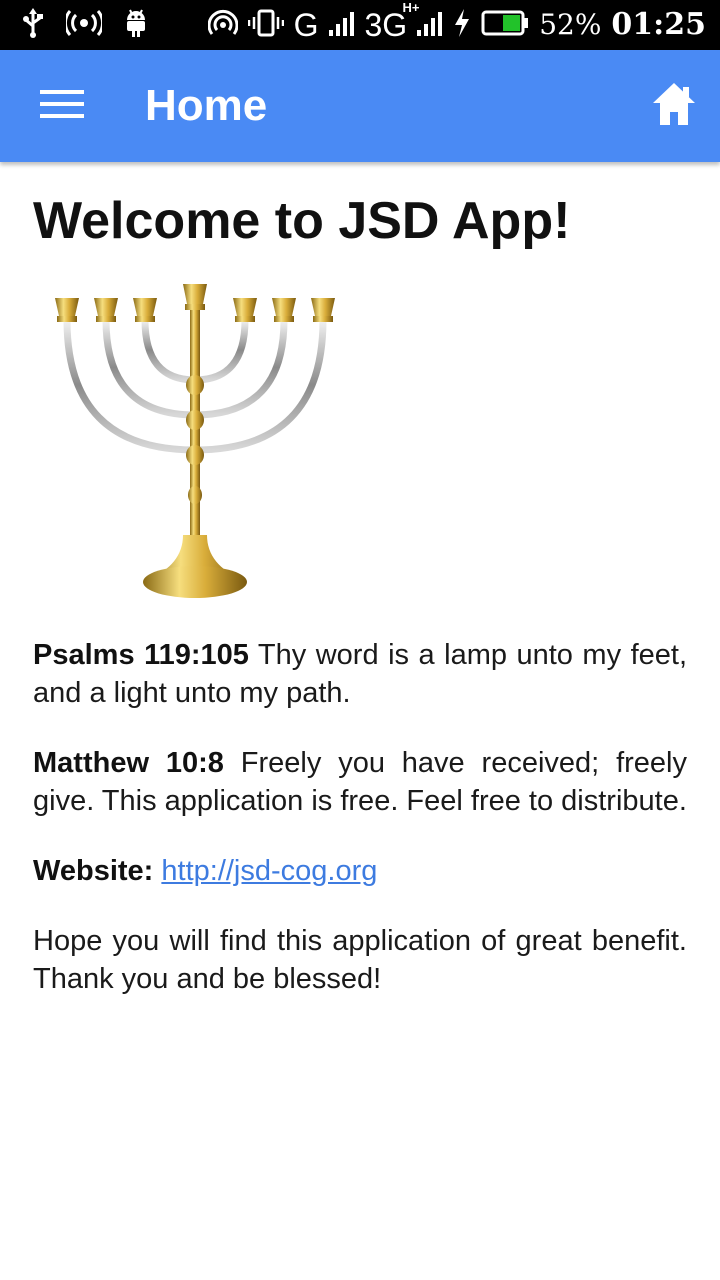  What do you see at coordinates (570, 24) in the screenshot?
I see `battery-percent: 52%` at bounding box center [570, 24].